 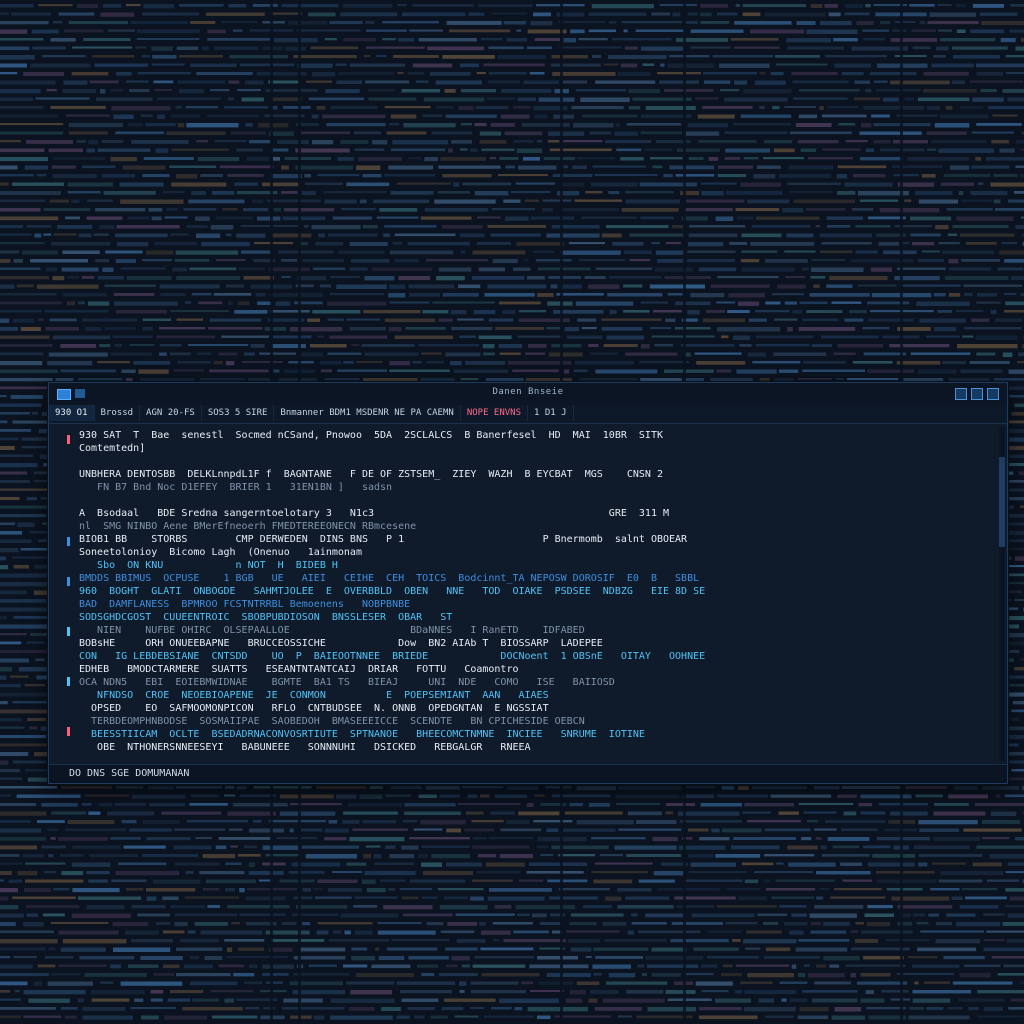 What do you see at coordinates (118, 413) in the screenshot?
I see `tab-1: Brossd` at bounding box center [118, 413].